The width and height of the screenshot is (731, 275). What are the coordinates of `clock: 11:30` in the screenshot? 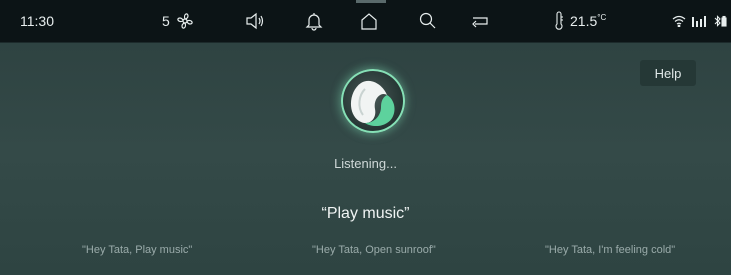 It's located at (37, 21).